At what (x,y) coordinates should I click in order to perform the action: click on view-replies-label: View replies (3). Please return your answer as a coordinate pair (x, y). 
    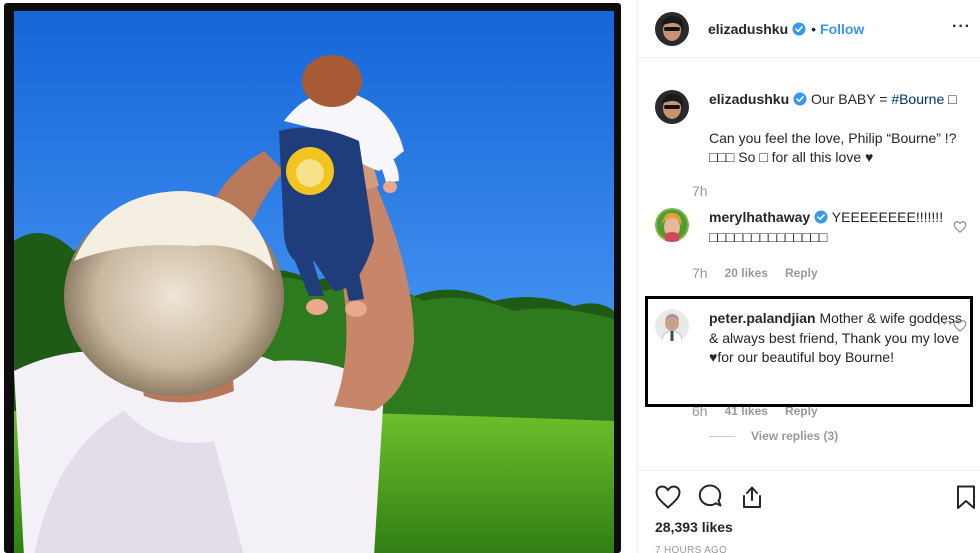
    Looking at the image, I should click on (795, 436).